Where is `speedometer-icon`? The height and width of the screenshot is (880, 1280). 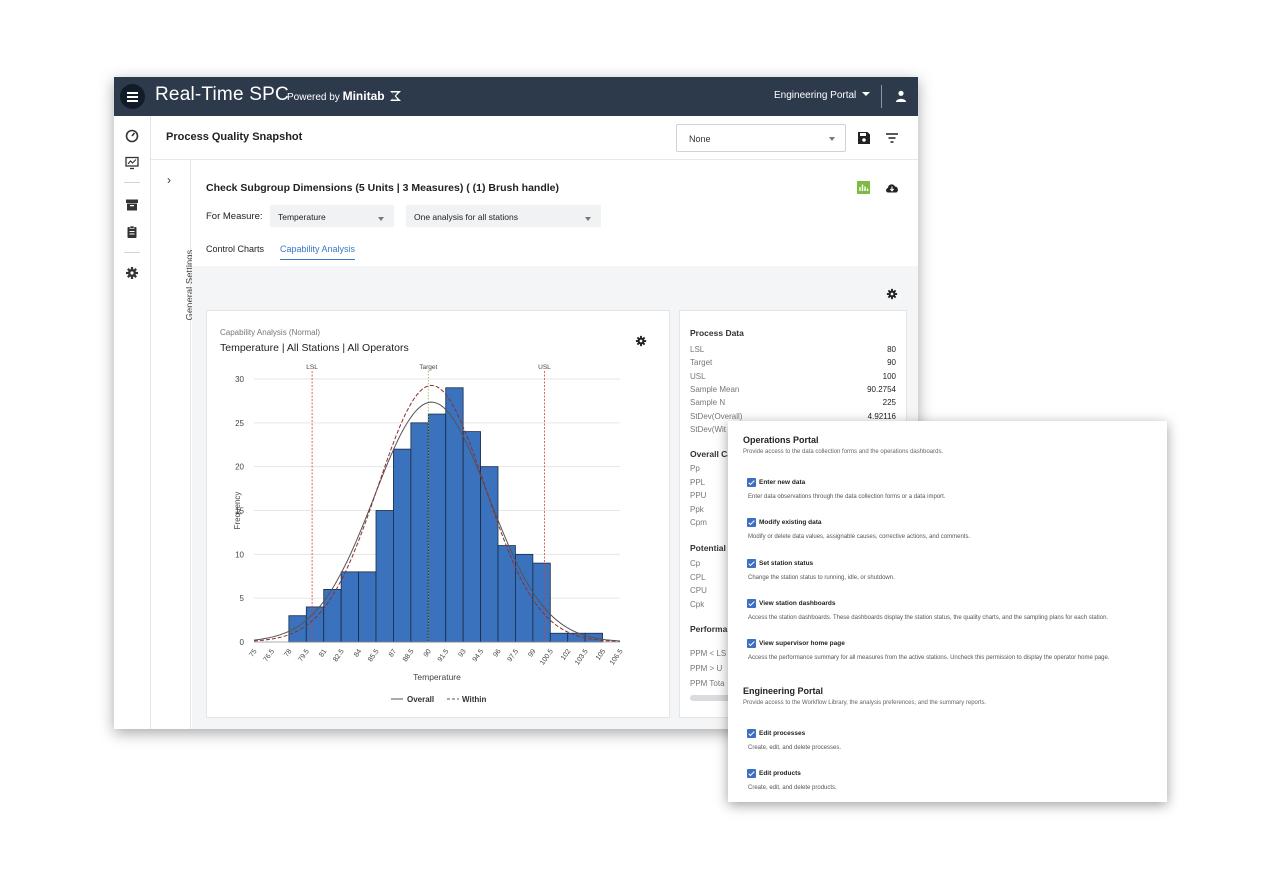 speedometer-icon is located at coordinates (132, 136).